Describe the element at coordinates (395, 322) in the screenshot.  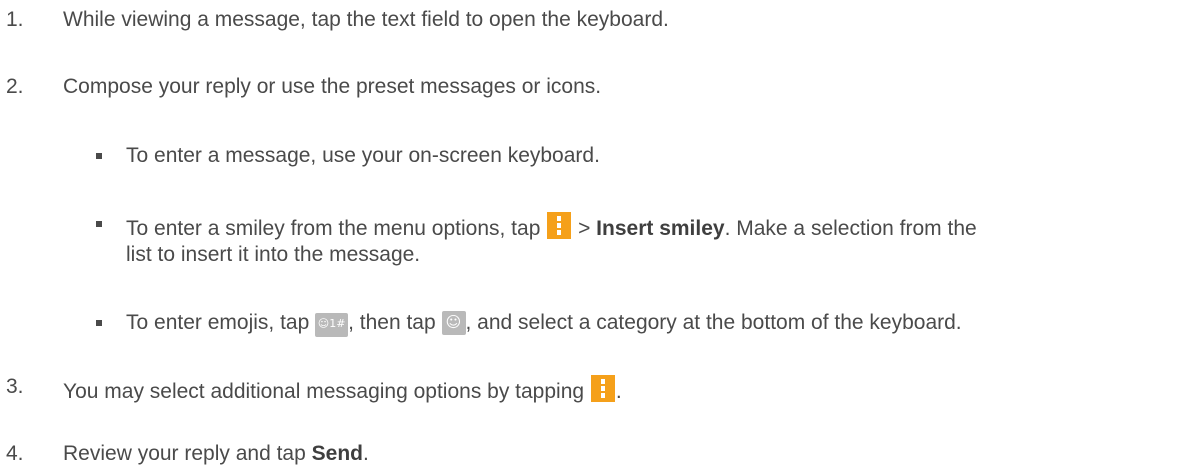
I see `bullet-text-mid: , then tap` at that location.